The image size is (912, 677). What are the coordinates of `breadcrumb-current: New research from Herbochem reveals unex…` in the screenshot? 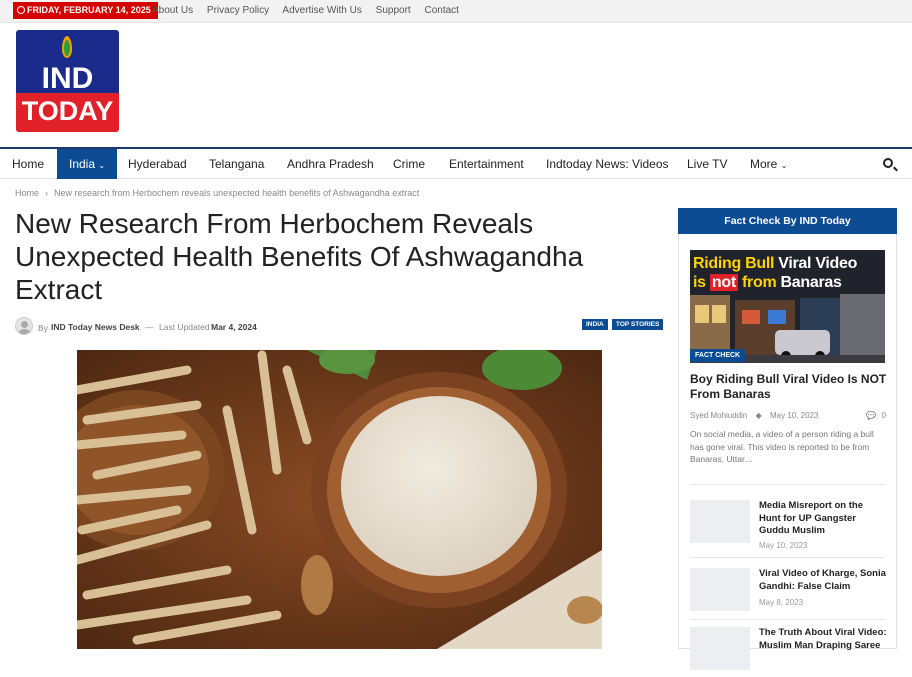 It's located at (237, 193).